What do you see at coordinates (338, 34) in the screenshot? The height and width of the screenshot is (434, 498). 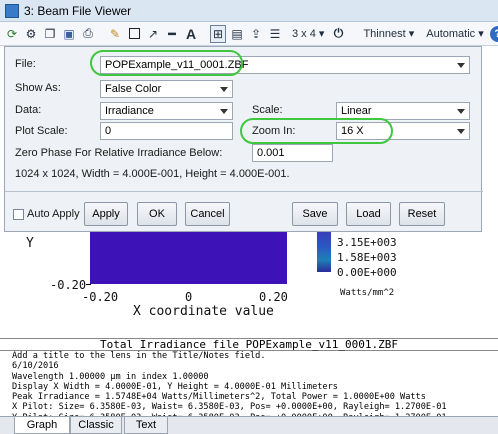 I see `power-icon: ⏻` at bounding box center [338, 34].